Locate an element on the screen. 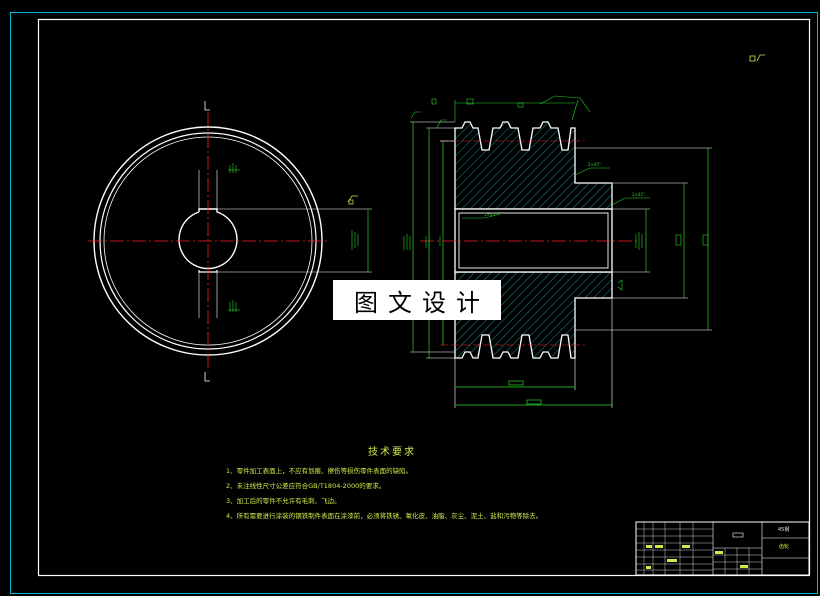 The height and width of the screenshot is (596, 820). requirement-item-3: 3、加工后的零件不允许有毛刺、飞边。 is located at coordinates (283, 501).